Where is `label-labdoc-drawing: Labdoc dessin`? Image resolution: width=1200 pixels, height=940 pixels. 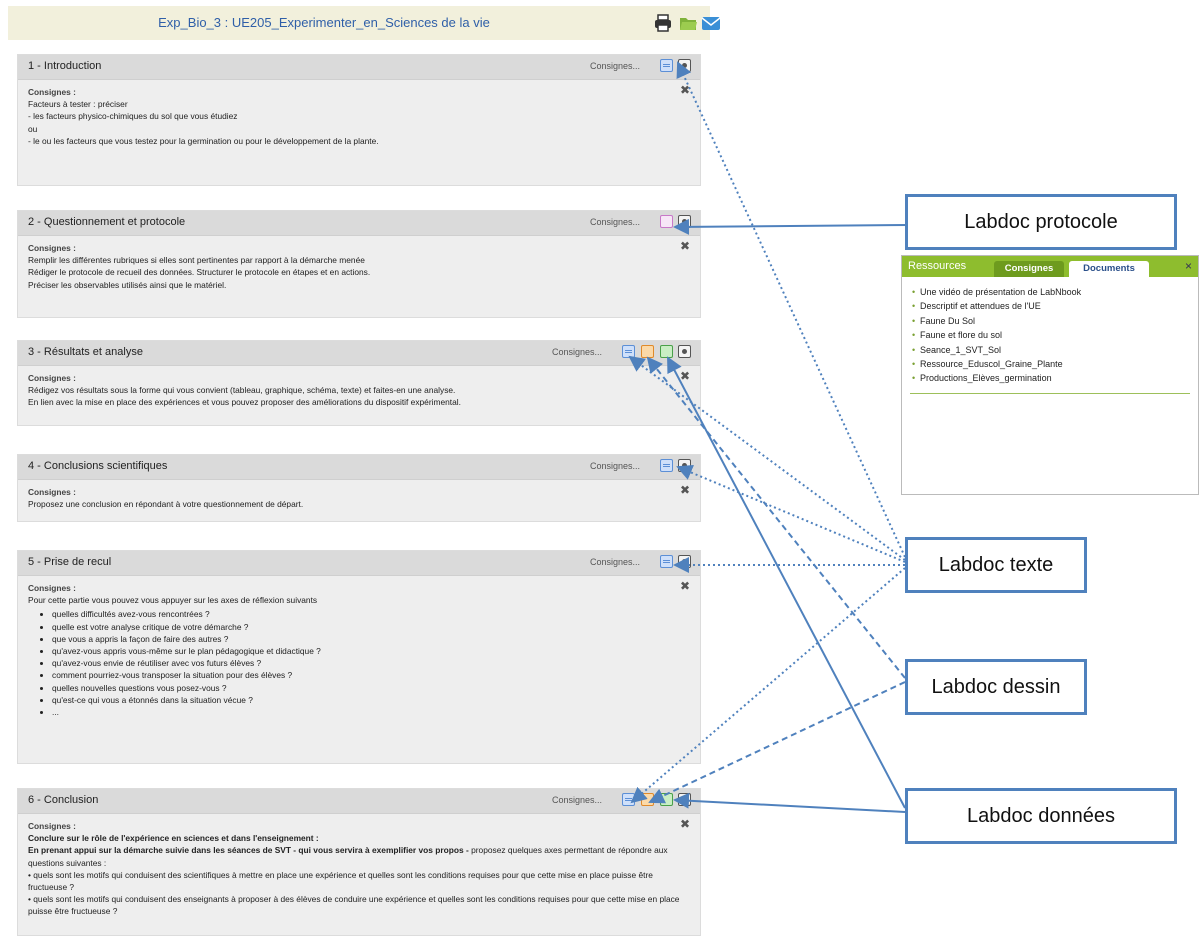 label-labdoc-drawing: Labdoc dessin is located at coordinates (996, 687).